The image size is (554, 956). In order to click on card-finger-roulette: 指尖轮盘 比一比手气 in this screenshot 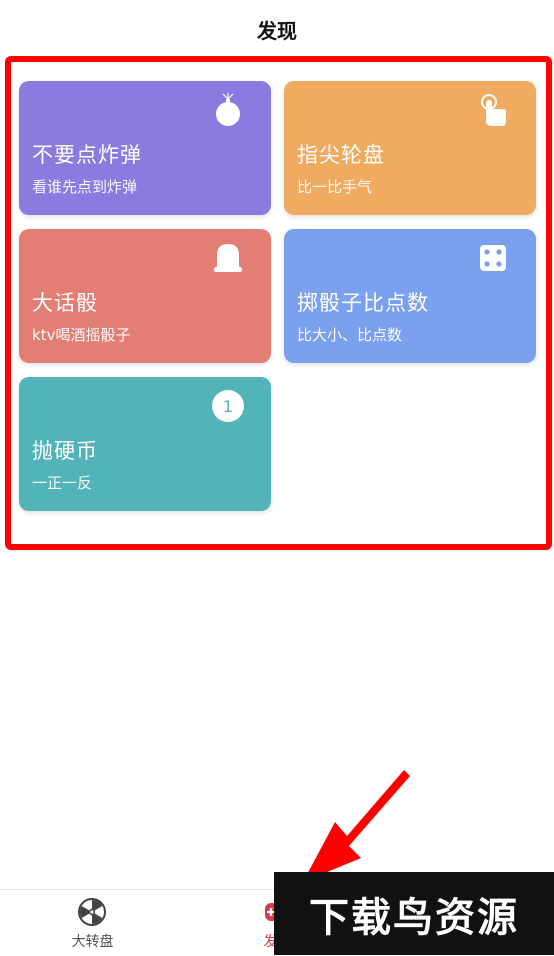, I will do `click(410, 148)`.